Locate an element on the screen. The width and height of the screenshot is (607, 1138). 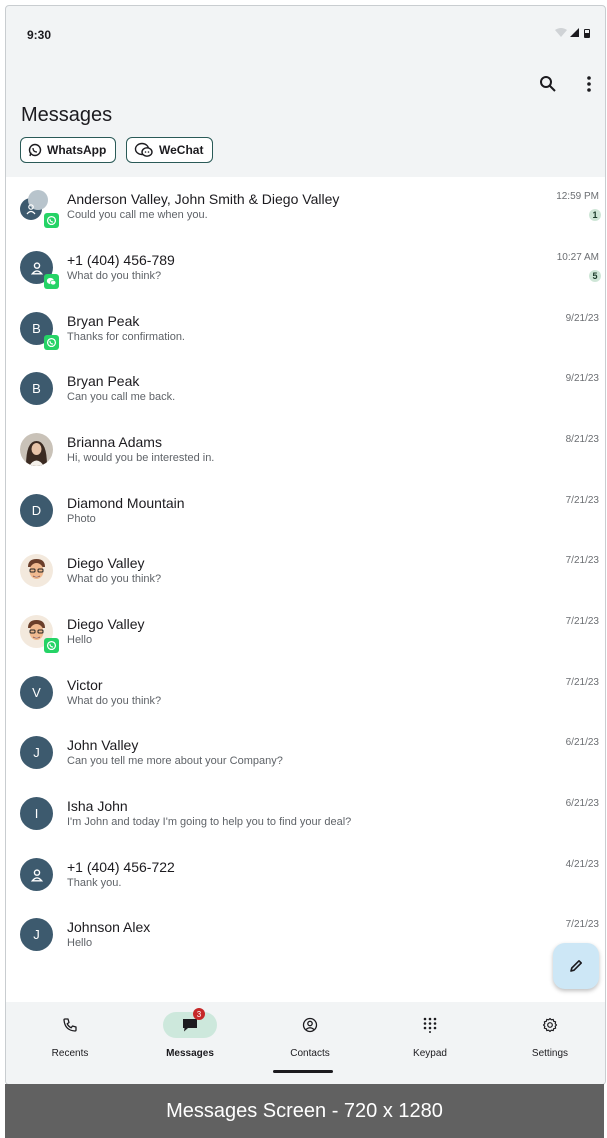
conversation-name: +1 (404) 456-722 is located at coordinates (121, 867).